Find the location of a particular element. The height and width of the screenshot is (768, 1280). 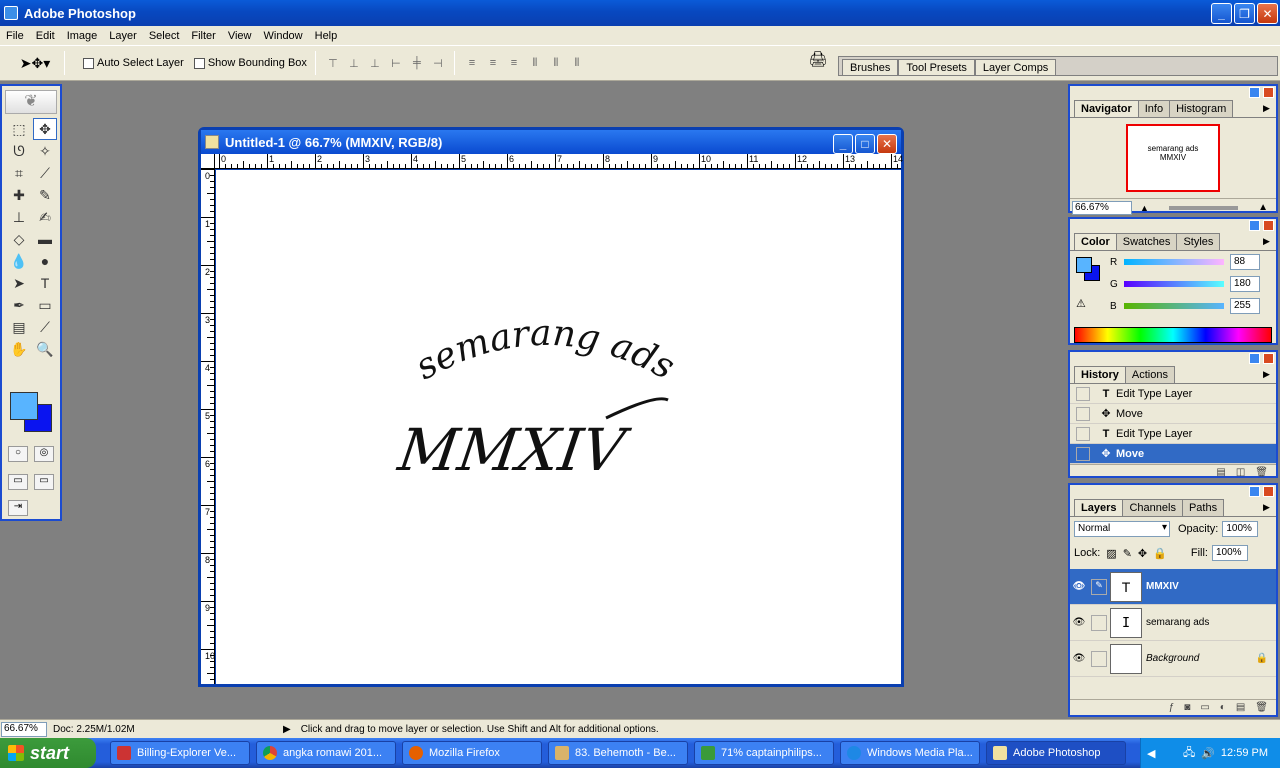

eyedropper-tool-icon: ⟋ is located at coordinates (45, 327).